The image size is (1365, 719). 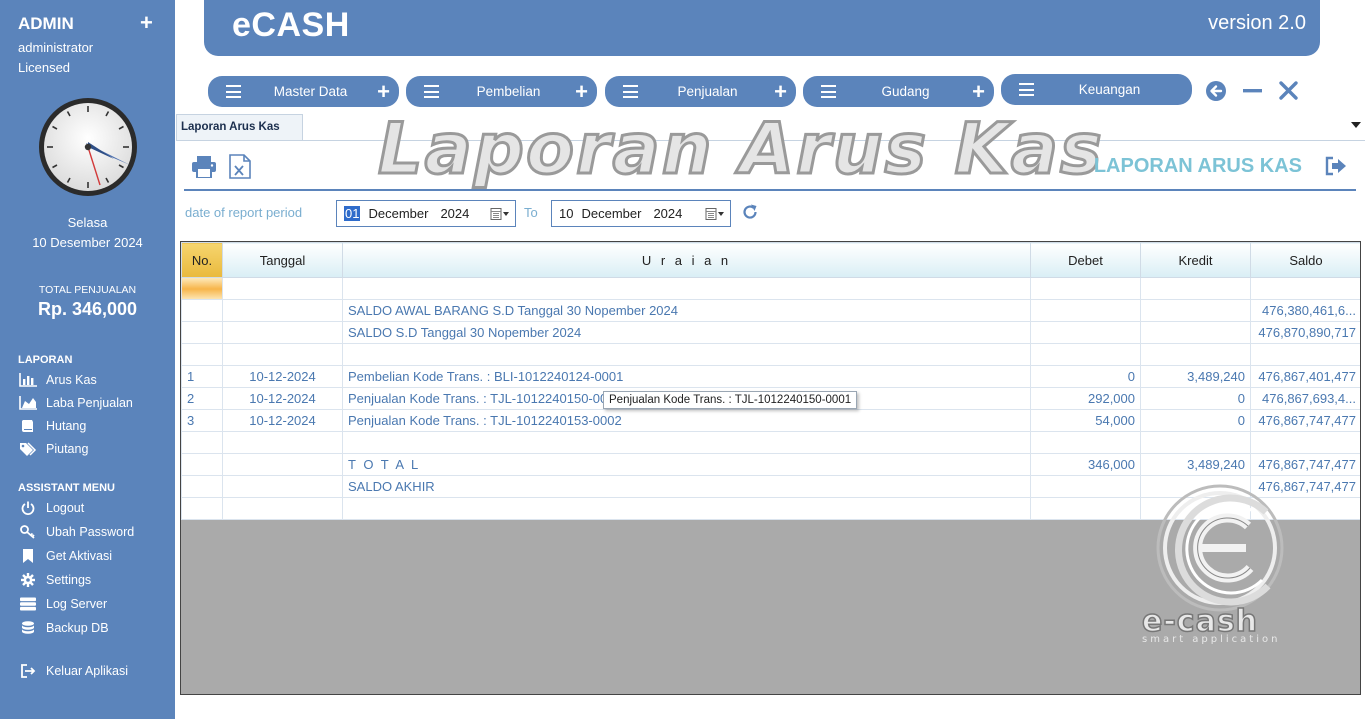 I want to click on row-selector-cell, so click(x=202, y=288).